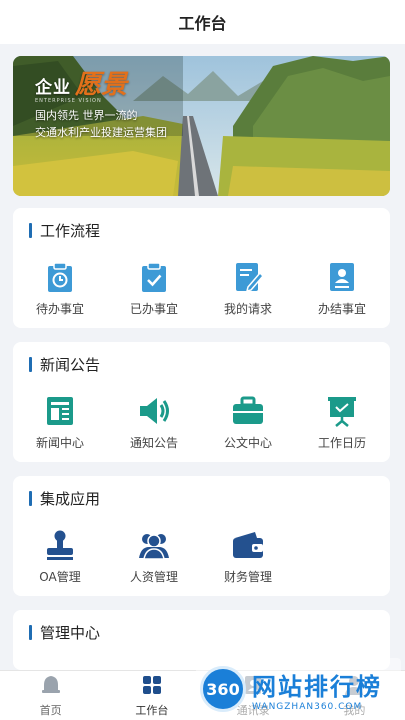 This screenshot has width=405, height=720. What do you see at coordinates (307, 706) in the screenshot?
I see `watermark-url: WANGZHAN360.COM` at bounding box center [307, 706].